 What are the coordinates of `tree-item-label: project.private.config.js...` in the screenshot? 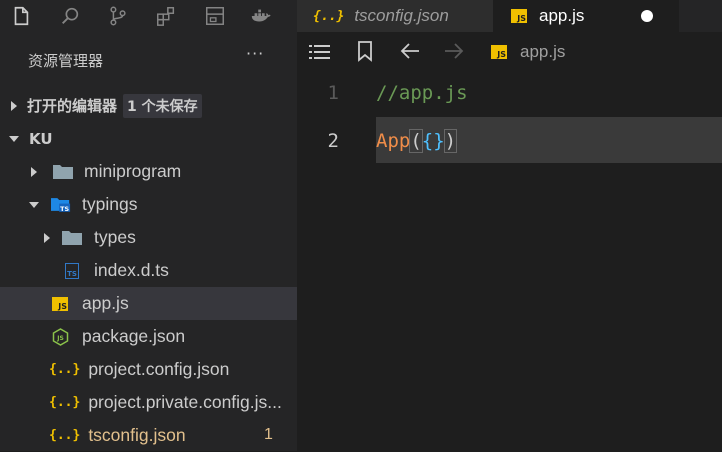 It's located at (185, 402).